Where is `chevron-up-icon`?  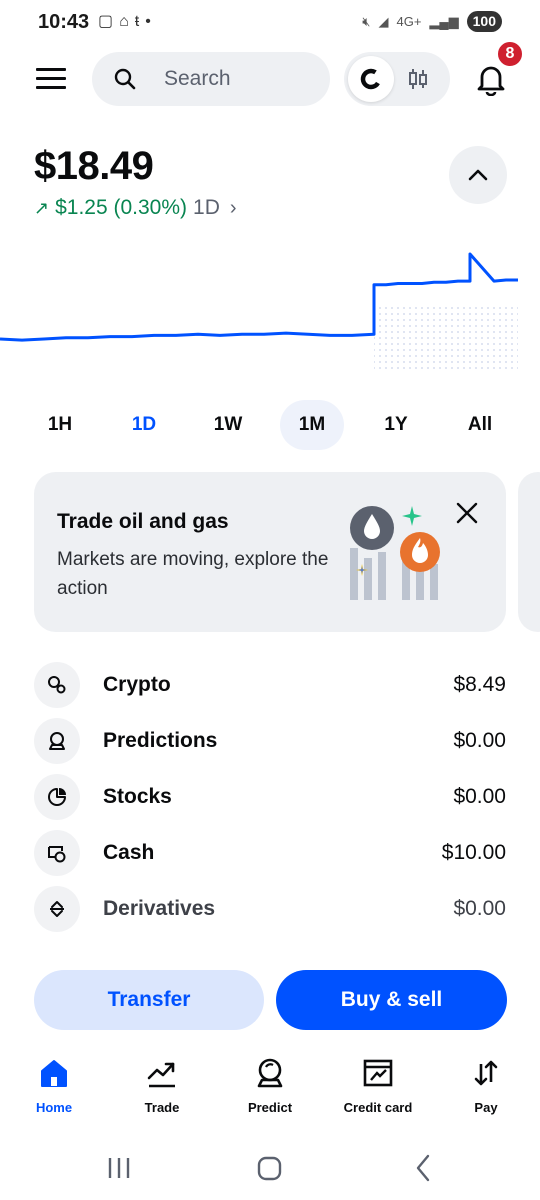
chevron-up-icon is located at coordinates (478, 175).